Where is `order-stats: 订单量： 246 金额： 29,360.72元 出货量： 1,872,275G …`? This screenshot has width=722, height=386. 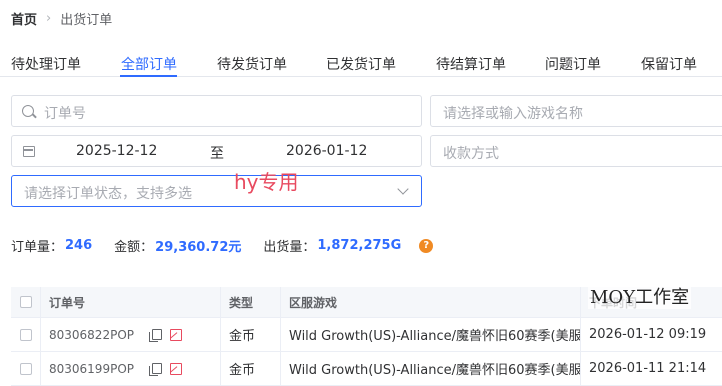 order-stats: 订单量： 246 金额： 29,360.72元 出货量： 1,872,275G … is located at coordinates (222, 245).